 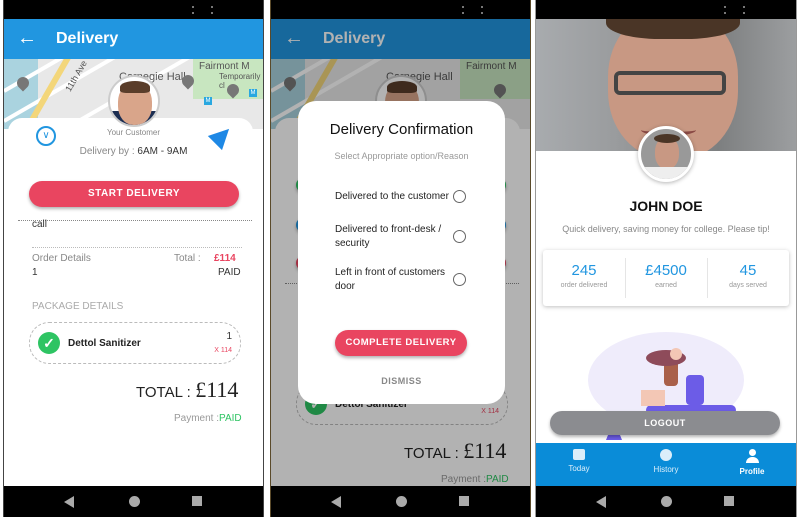 I want to click on dialog-subtitle: Select Appropriate option/Reason, so click(x=401, y=156).